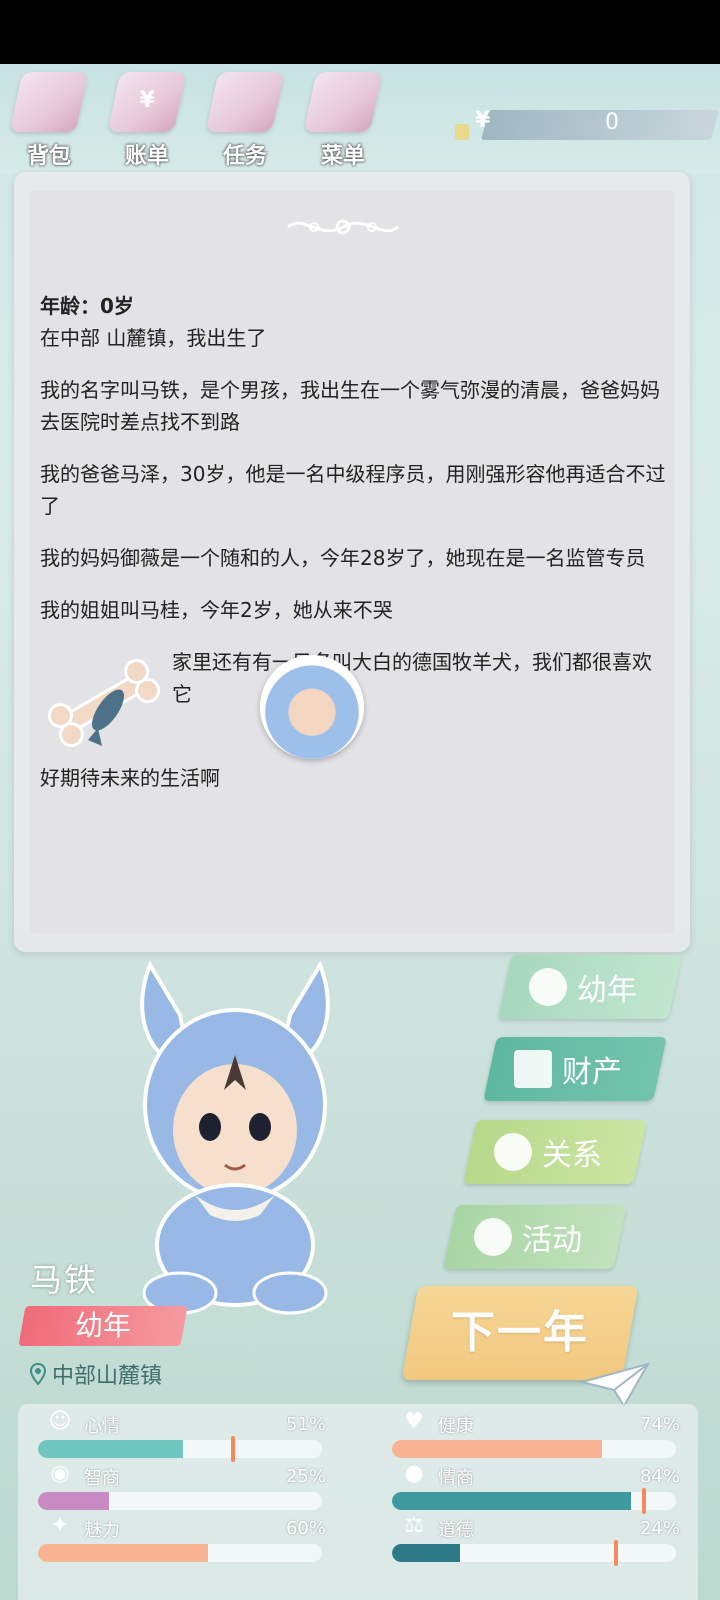  What do you see at coordinates (60, 1421) in the screenshot?
I see `smile-icon: ☺` at bounding box center [60, 1421].